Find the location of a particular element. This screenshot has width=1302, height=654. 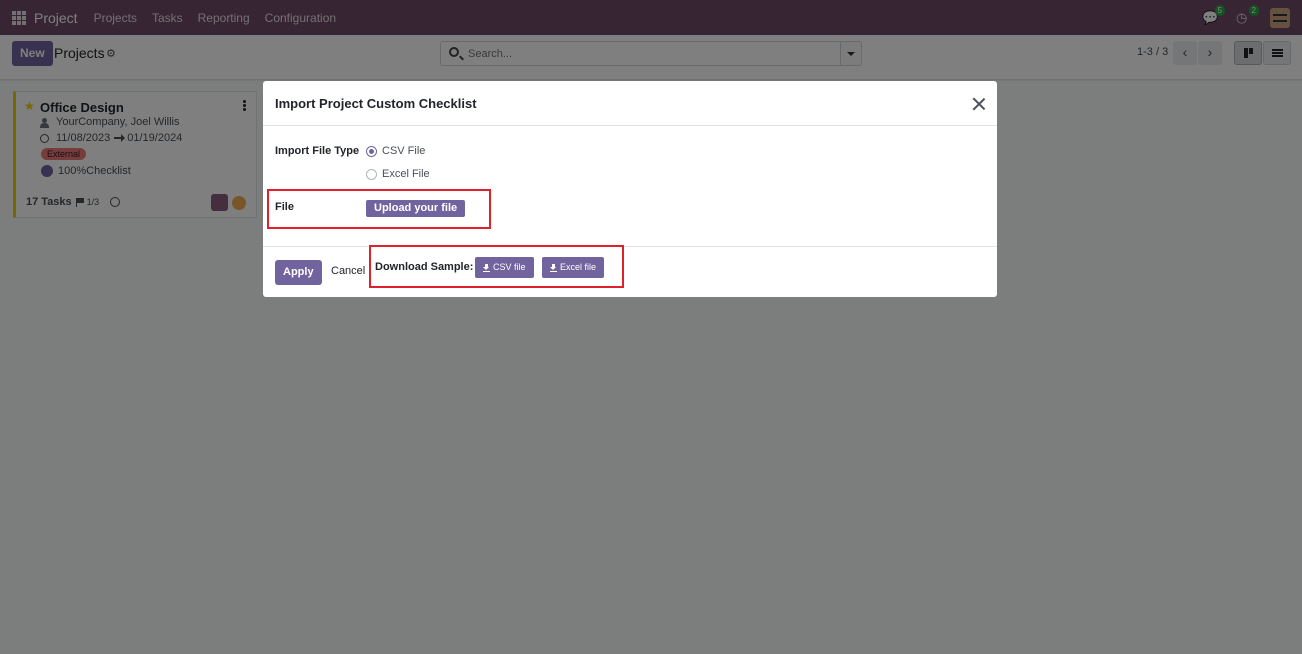

modal-title: Import Project Custom Checklist is located at coordinates (376, 103).